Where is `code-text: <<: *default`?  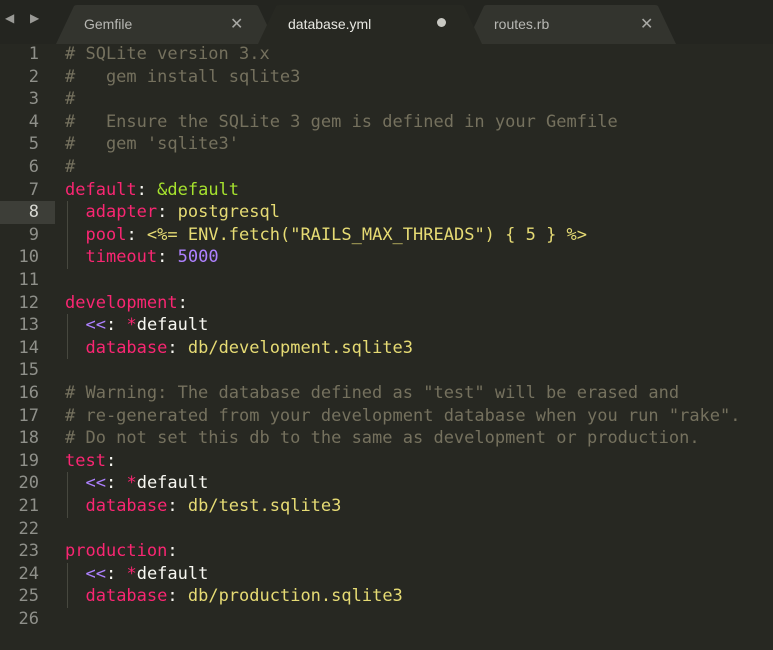
code-text: <<: *default is located at coordinates (136, 325).